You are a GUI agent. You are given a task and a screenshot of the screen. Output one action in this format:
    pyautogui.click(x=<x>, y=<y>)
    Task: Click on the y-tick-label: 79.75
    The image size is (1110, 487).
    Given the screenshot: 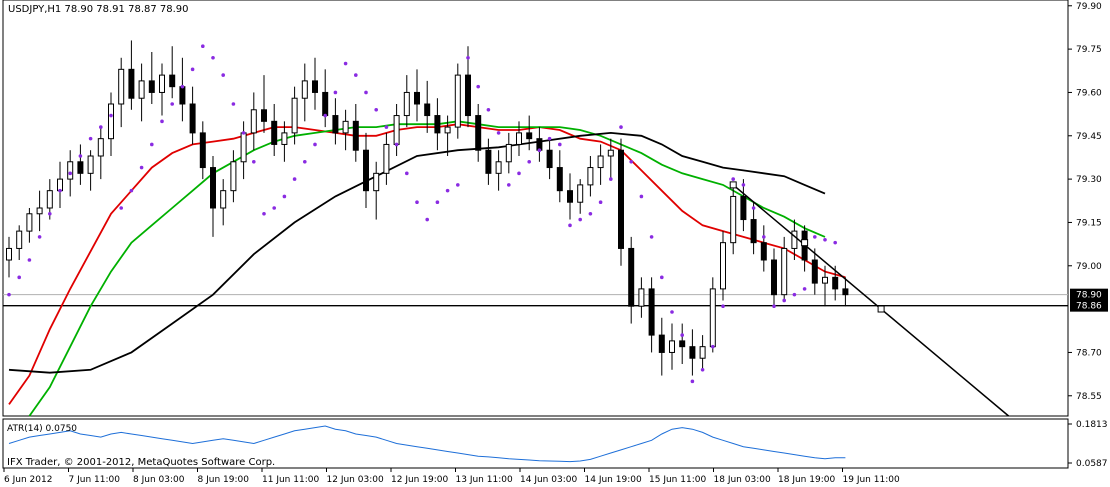 What is the action you would take?
    pyautogui.click(x=1089, y=50)
    